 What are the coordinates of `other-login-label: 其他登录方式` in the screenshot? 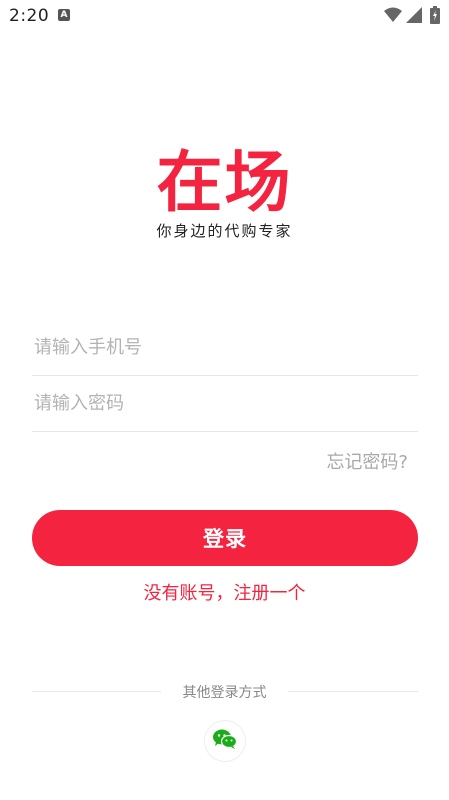 It's located at (224, 693).